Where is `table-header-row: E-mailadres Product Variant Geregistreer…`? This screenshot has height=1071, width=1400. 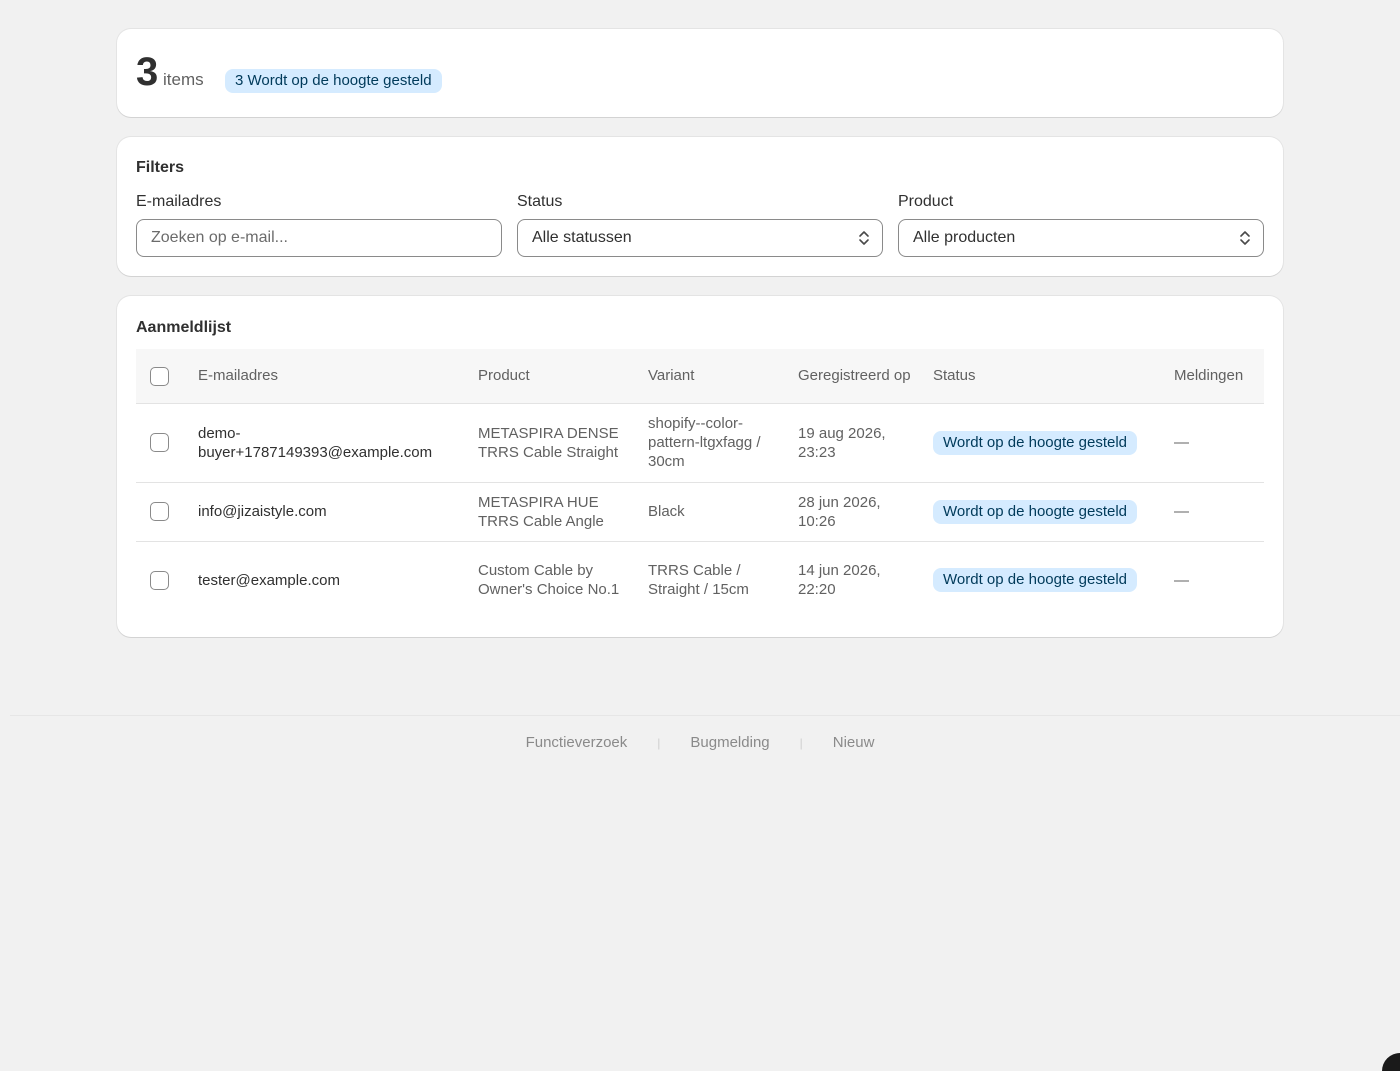
table-header-row: E-mailadres Product Variant Geregistreer… is located at coordinates (700, 376).